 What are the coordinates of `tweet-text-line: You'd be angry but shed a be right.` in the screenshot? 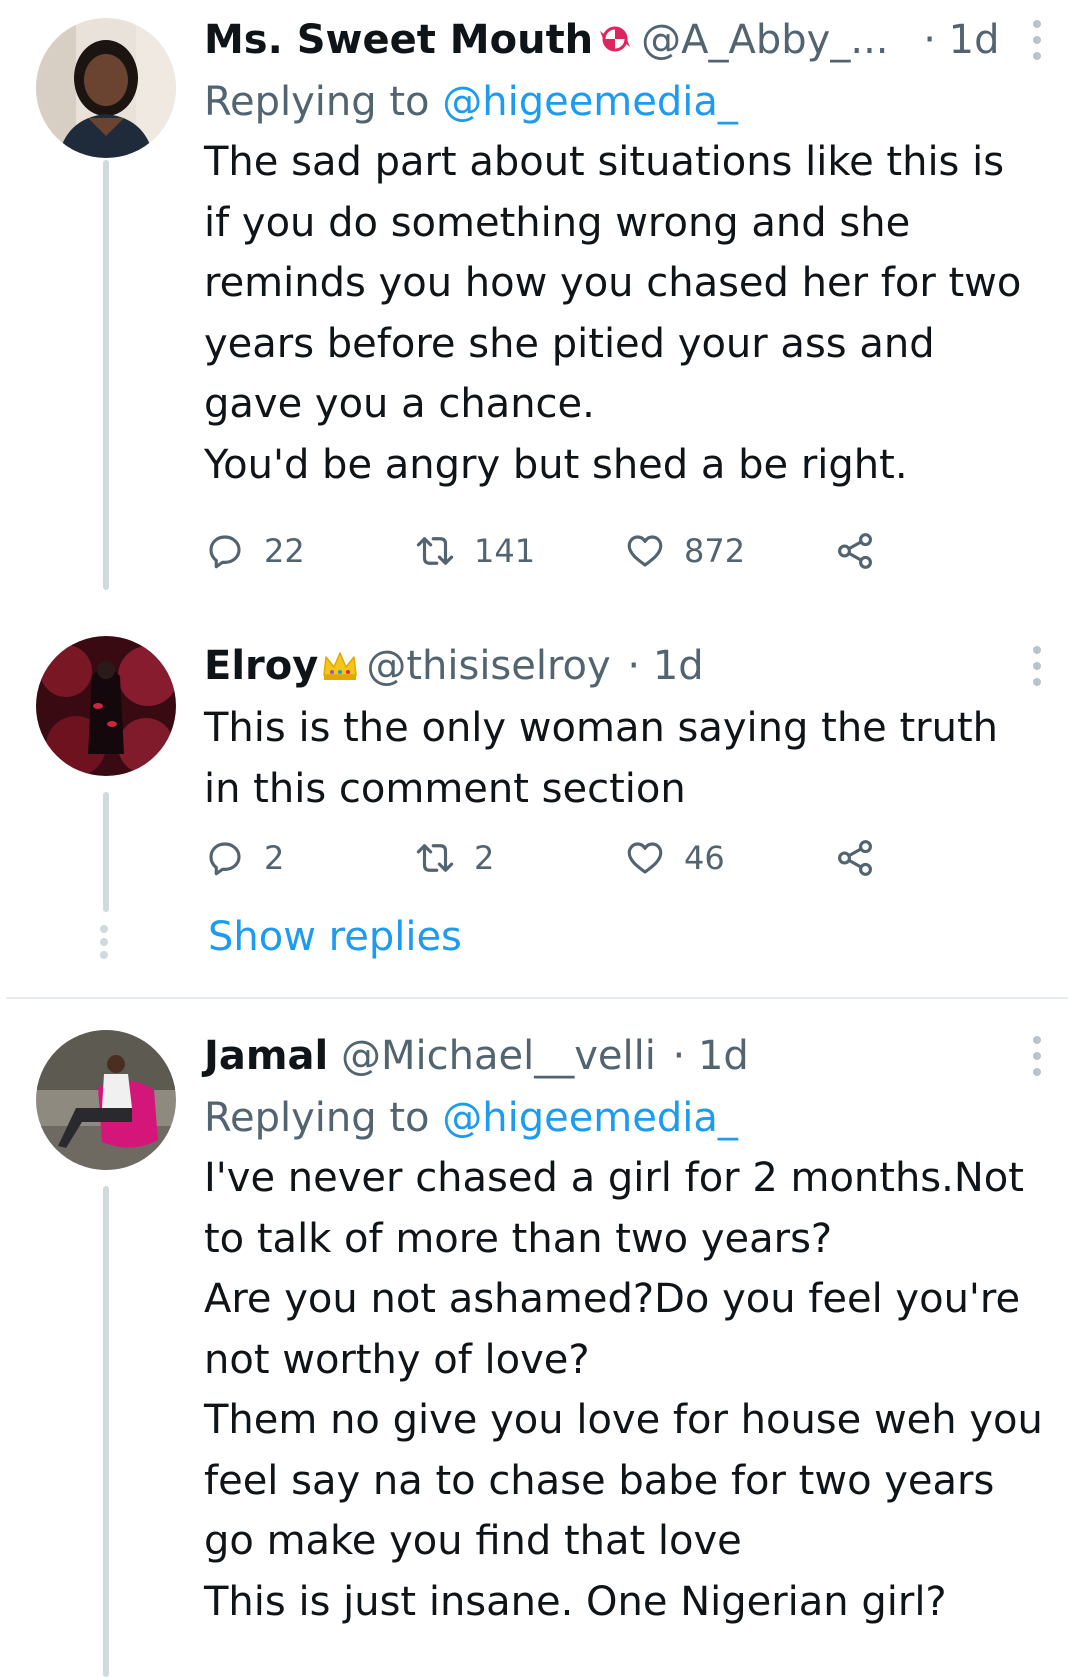 It's located at (556, 464).